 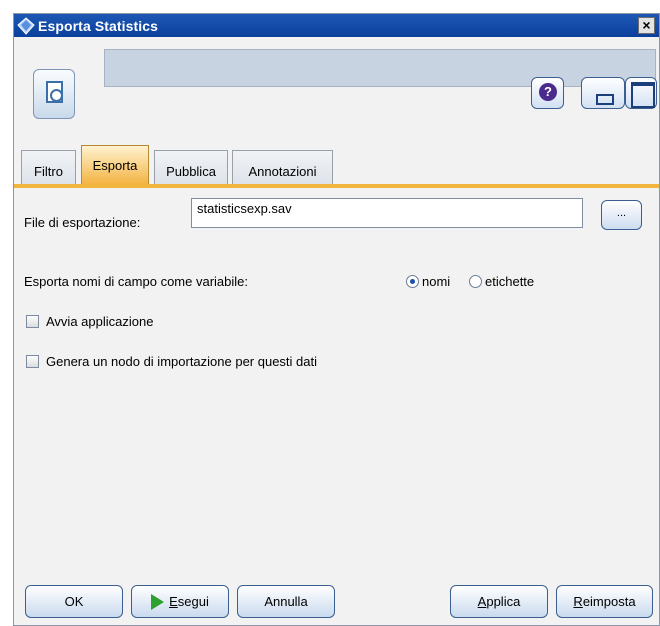 I want to click on radio-etichette-label: etichette, so click(x=510, y=281).